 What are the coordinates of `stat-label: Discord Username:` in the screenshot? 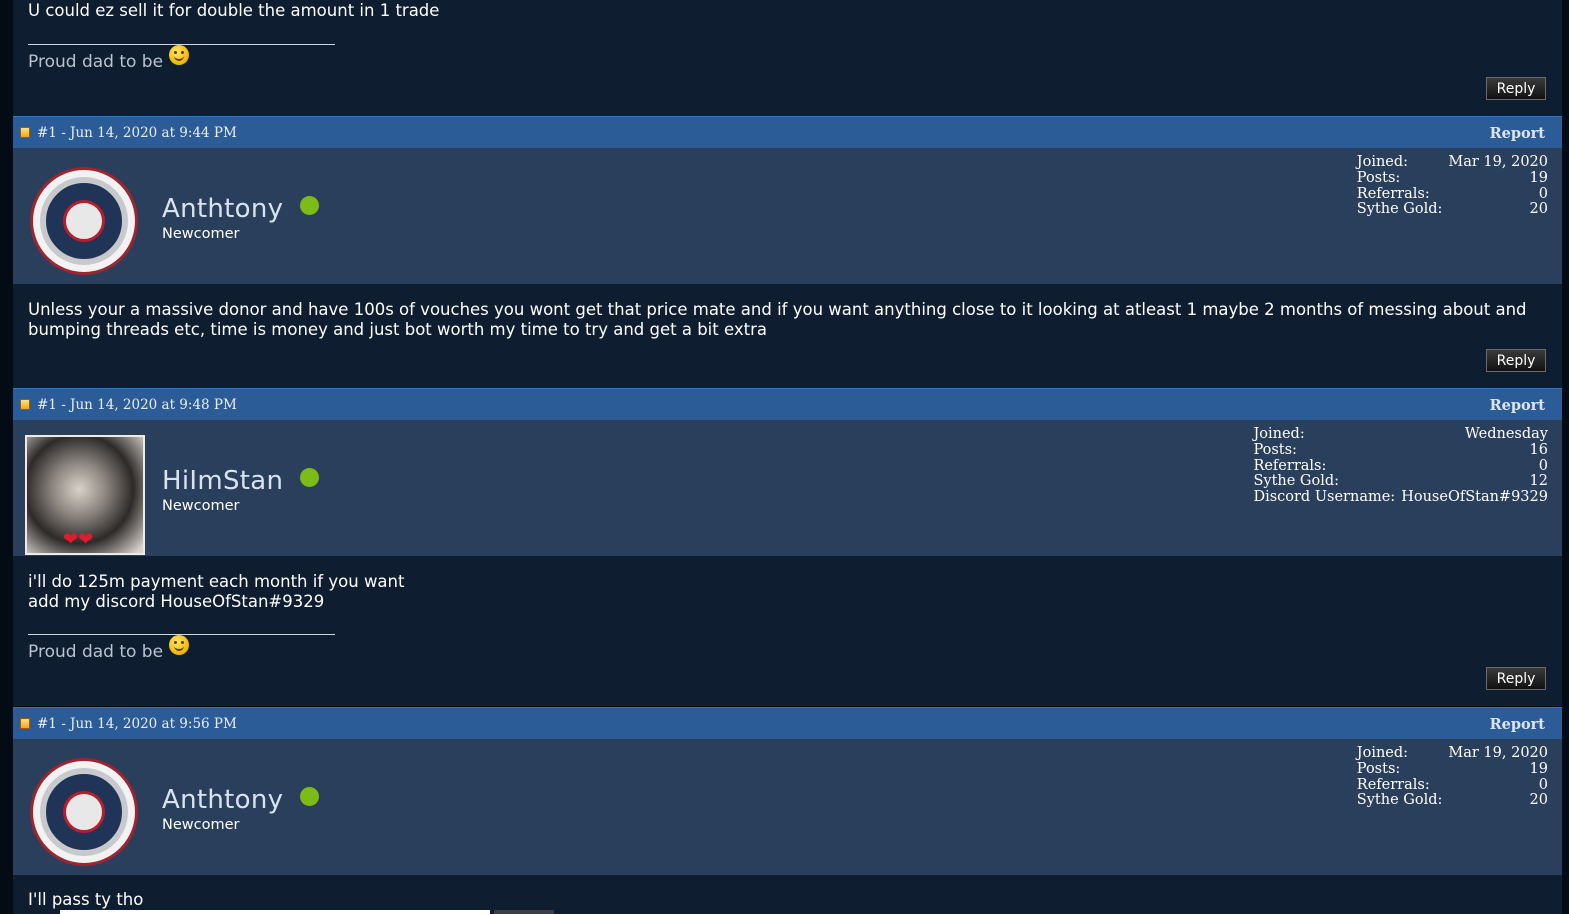 It's located at (1324, 497).